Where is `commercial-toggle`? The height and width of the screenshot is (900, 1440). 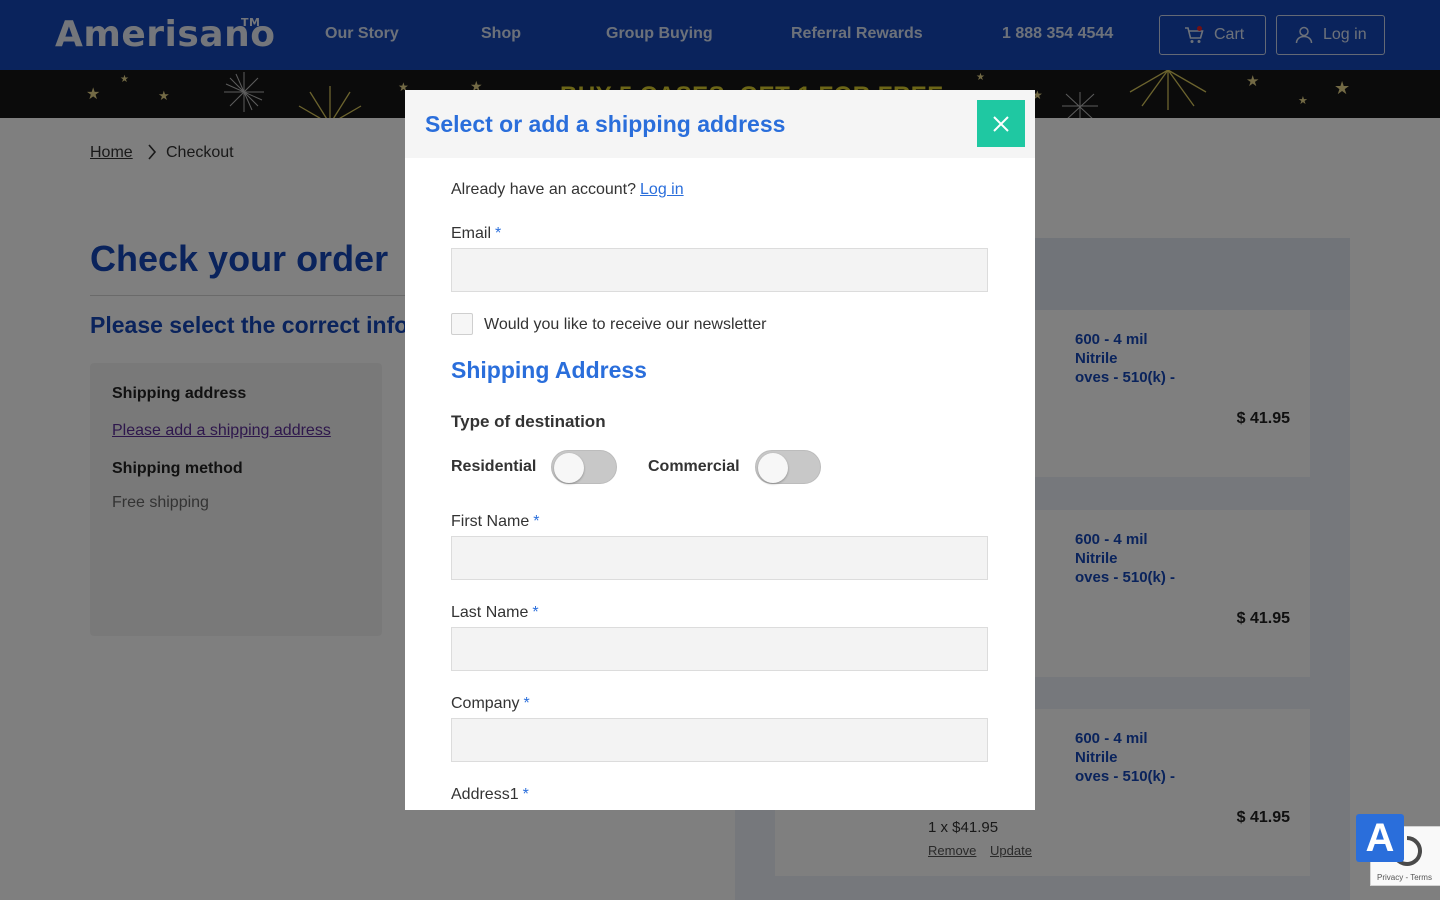 commercial-toggle is located at coordinates (788, 467).